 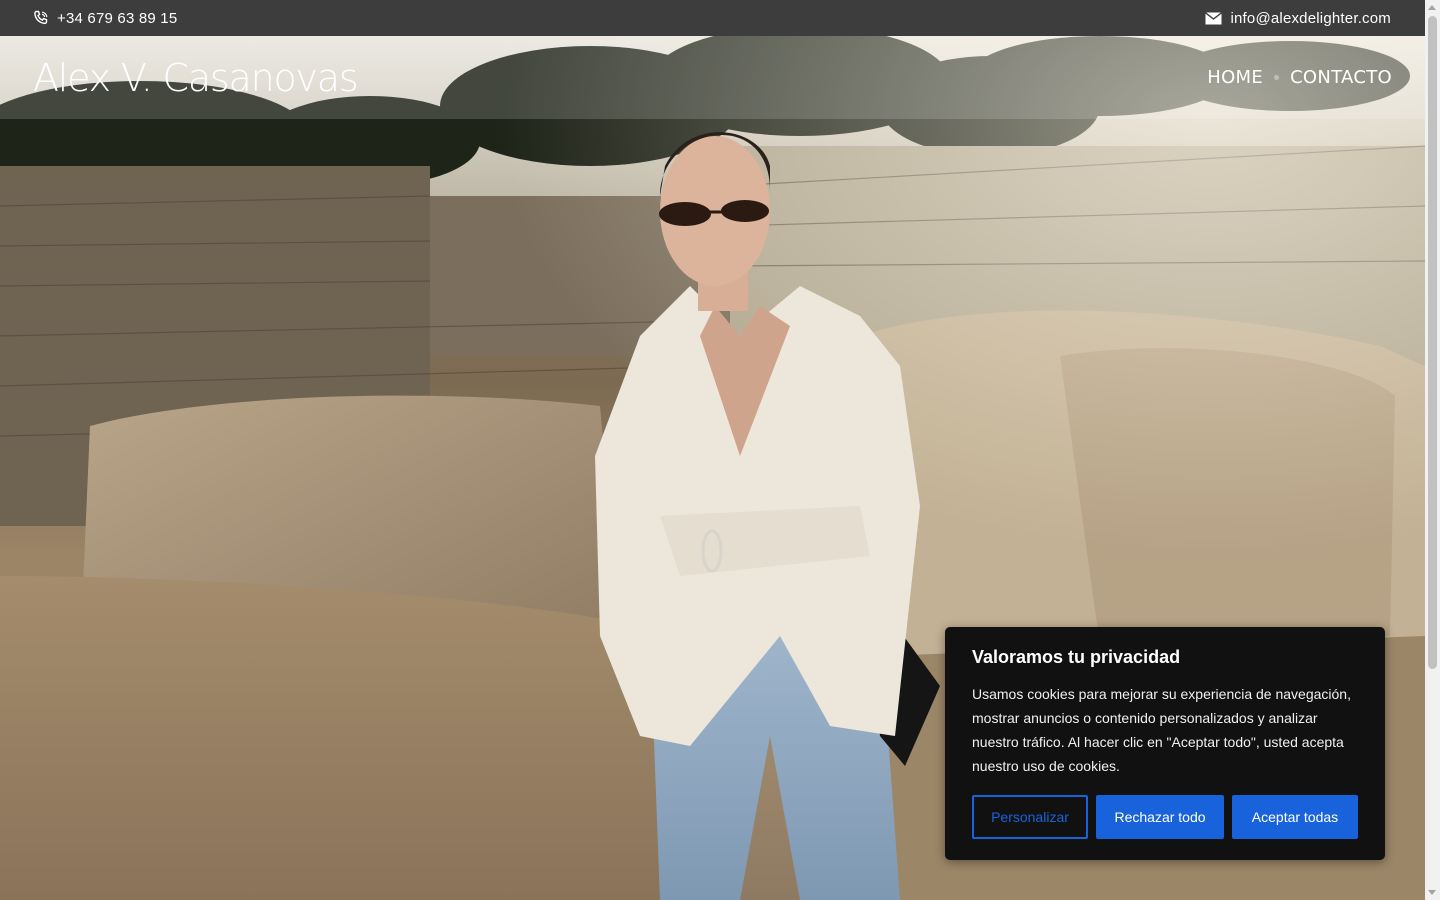 I want to click on scrollbar-thumb, so click(x=1432, y=342).